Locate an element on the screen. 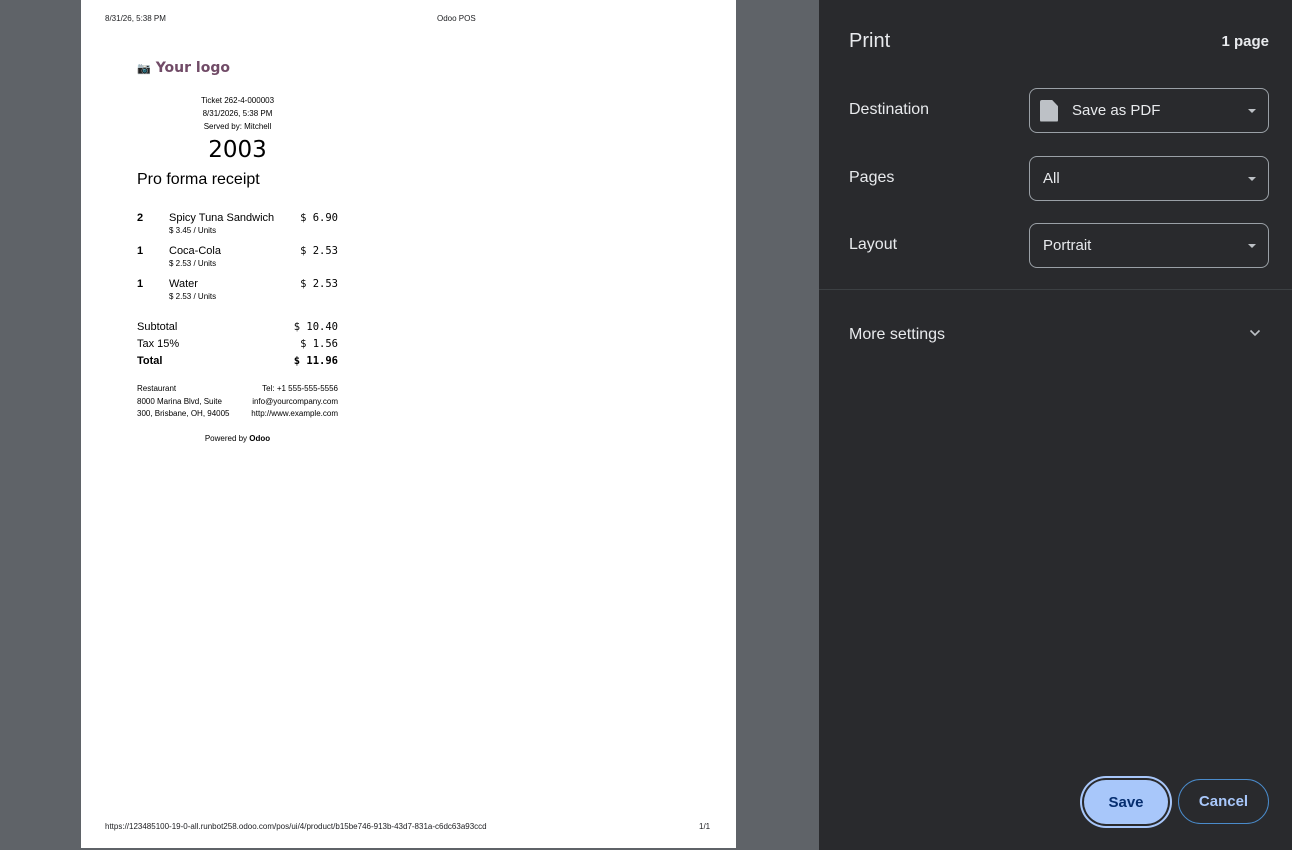 The image size is (1292, 850). camera-icon: 📷 is located at coordinates (144, 68).